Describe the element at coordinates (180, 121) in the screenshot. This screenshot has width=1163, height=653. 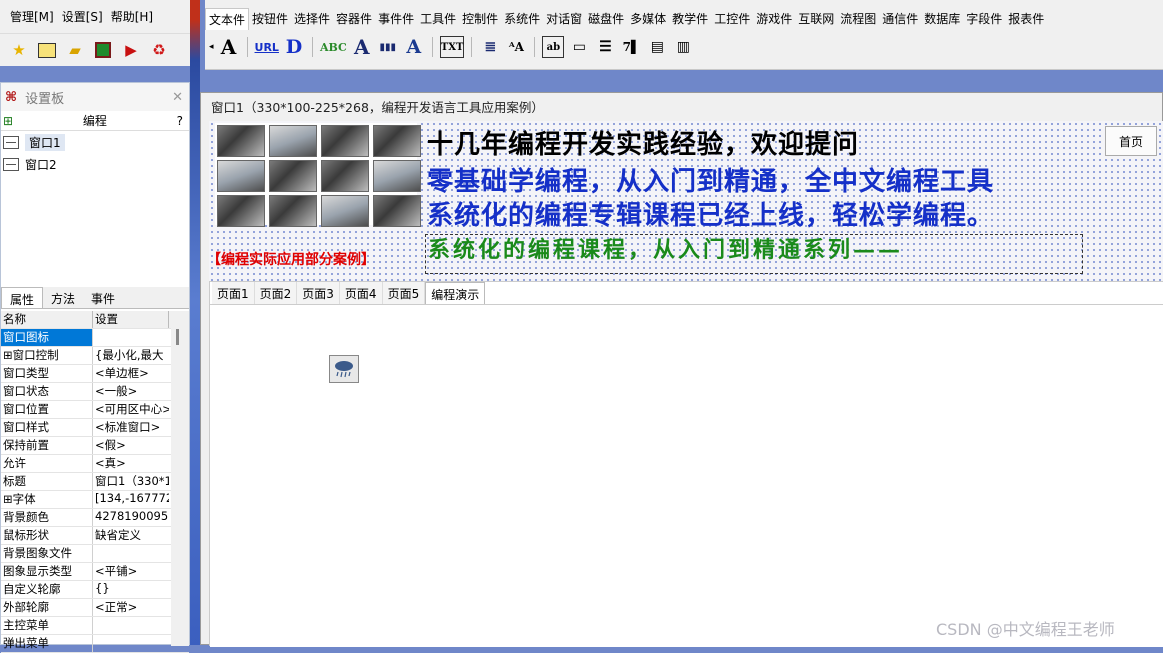
I see `help-icon: ?` at that location.